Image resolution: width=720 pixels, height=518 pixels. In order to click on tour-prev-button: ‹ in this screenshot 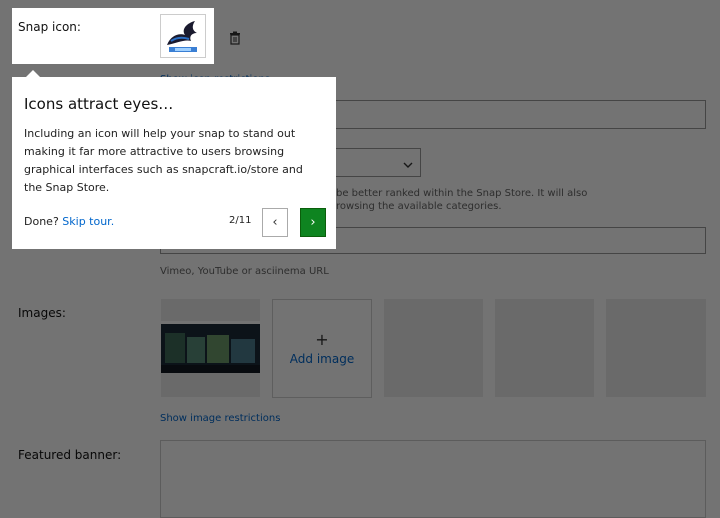, I will do `click(275, 222)`.